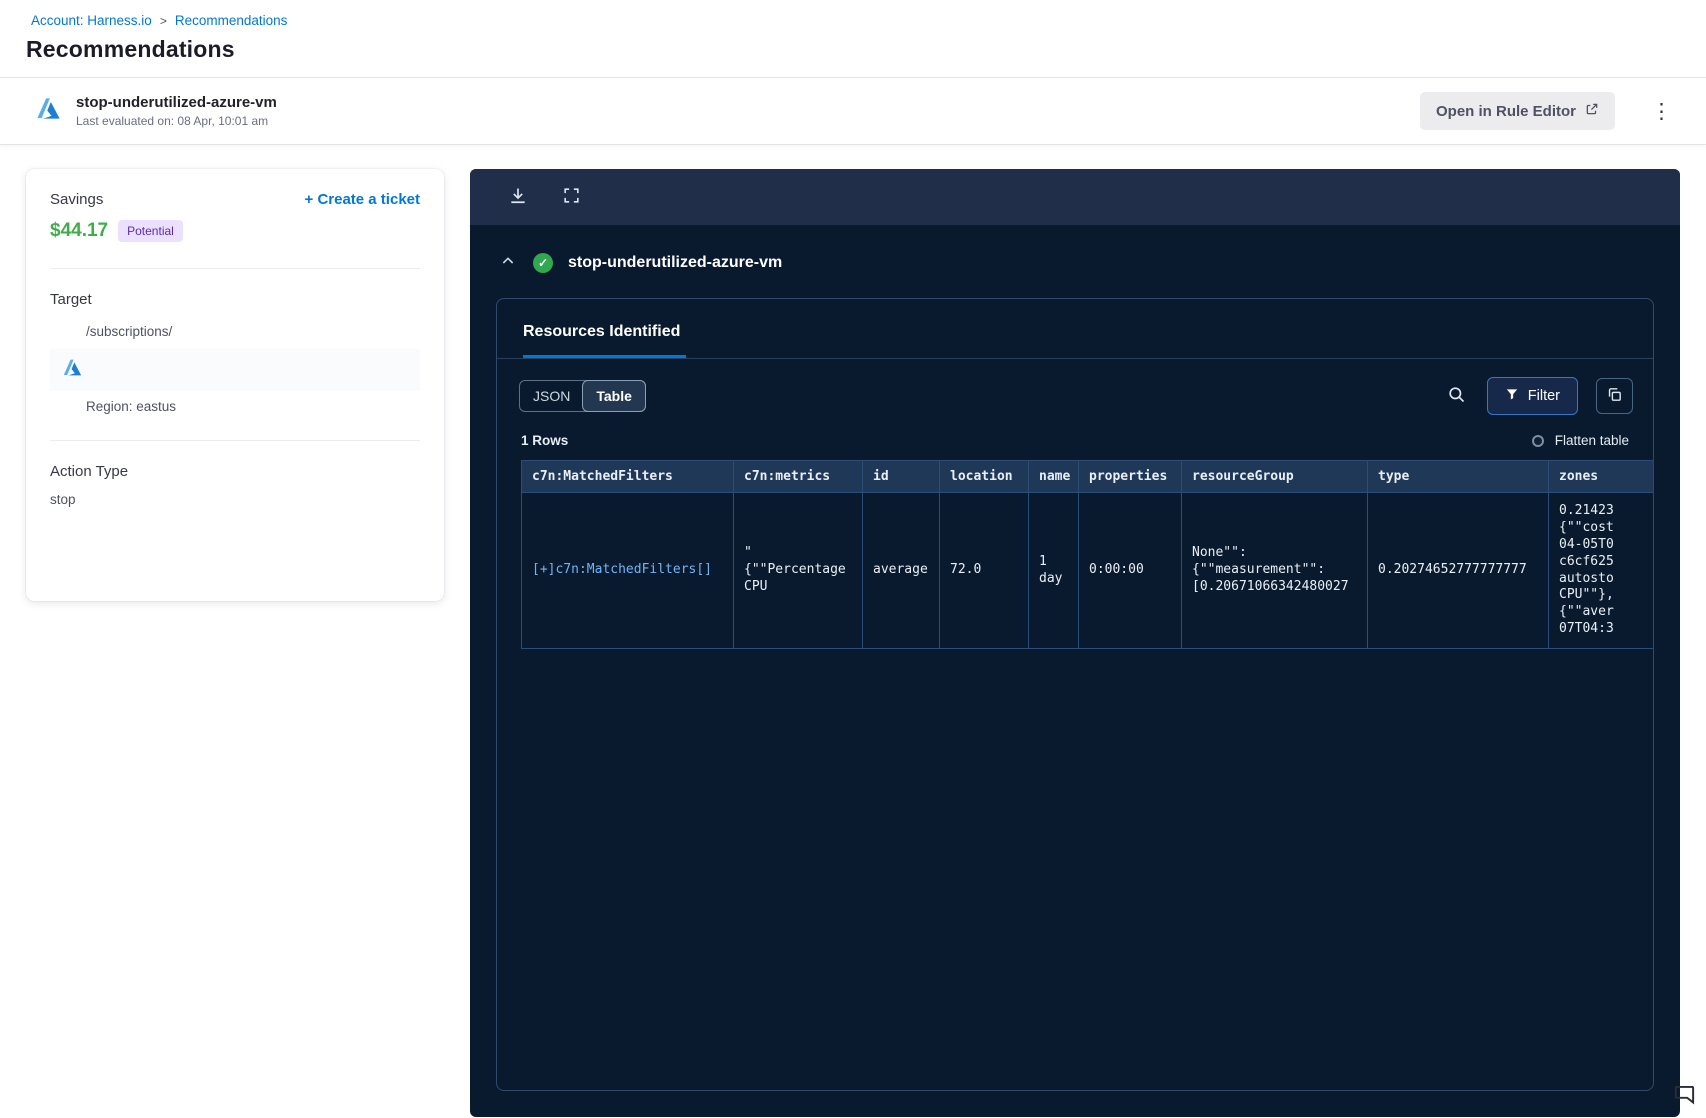 Image resolution: width=1706 pixels, height=1118 pixels. What do you see at coordinates (131, 406) in the screenshot?
I see `target-region: Region: eastus` at bounding box center [131, 406].